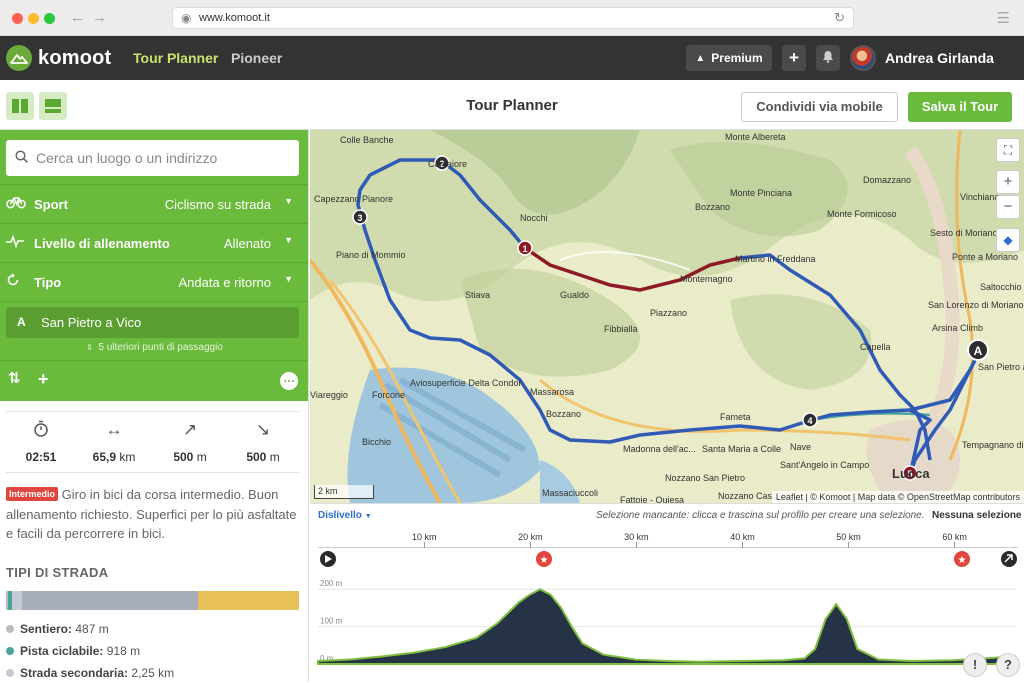 The width and height of the screenshot is (1024, 683). I want to click on km-tick-label: 10 km, so click(424, 537).